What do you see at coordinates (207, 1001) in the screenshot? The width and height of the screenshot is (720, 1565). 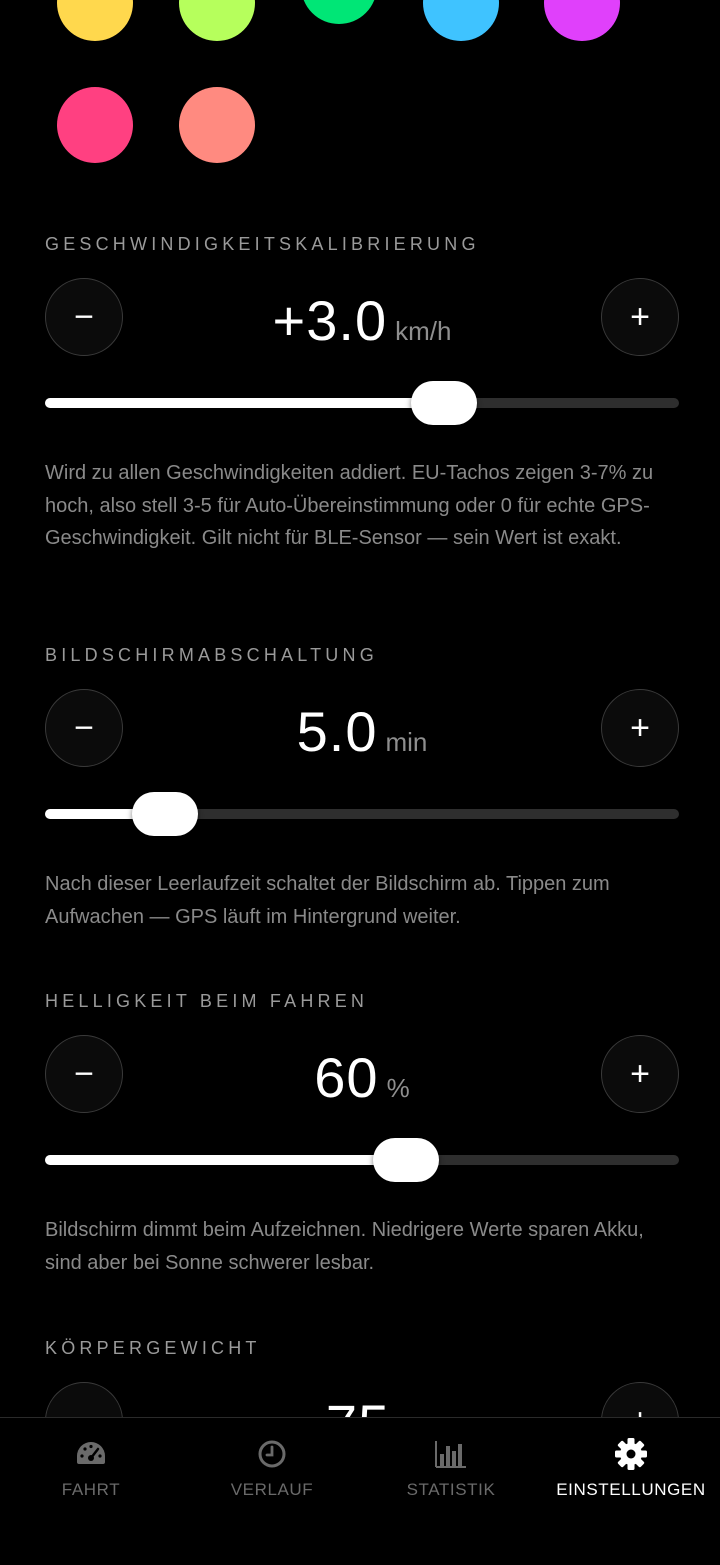 I see `section-title: HELLIGKEIT BEIM FAHREN` at bounding box center [207, 1001].